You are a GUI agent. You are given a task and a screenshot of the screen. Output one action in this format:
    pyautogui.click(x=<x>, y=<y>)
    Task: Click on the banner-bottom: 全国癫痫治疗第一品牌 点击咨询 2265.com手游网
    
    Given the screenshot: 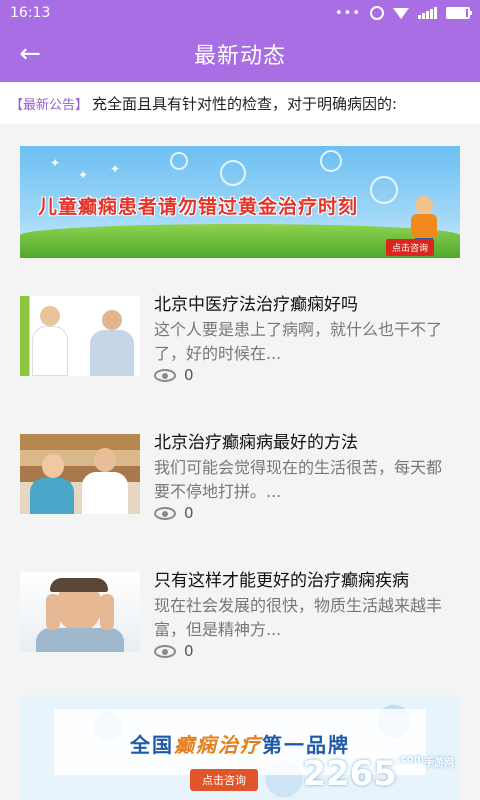 What is the action you would take?
    pyautogui.click(x=240, y=747)
    